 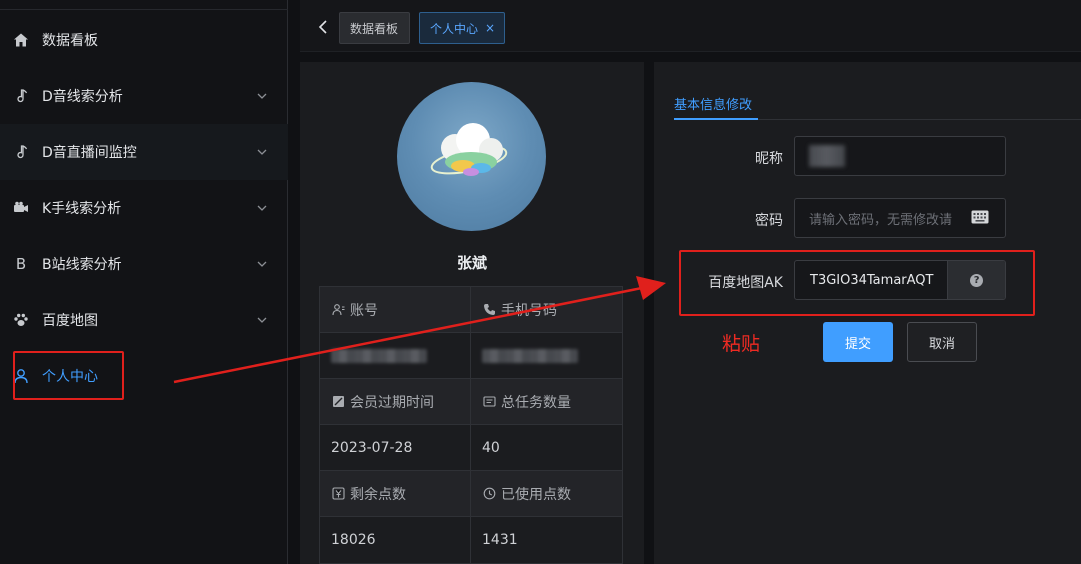 I want to click on paw-icon, so click(x=21, y=320).